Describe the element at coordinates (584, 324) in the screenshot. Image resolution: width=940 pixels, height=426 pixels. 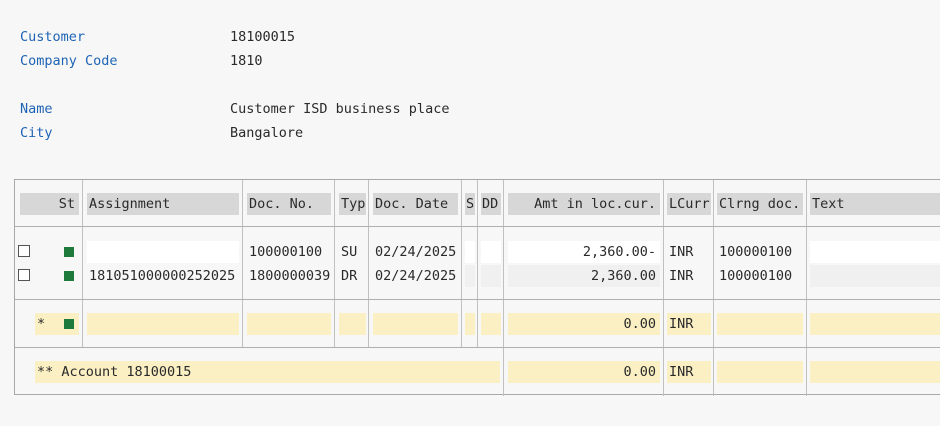
I see `subtotal-amount: 0.00` at that location.